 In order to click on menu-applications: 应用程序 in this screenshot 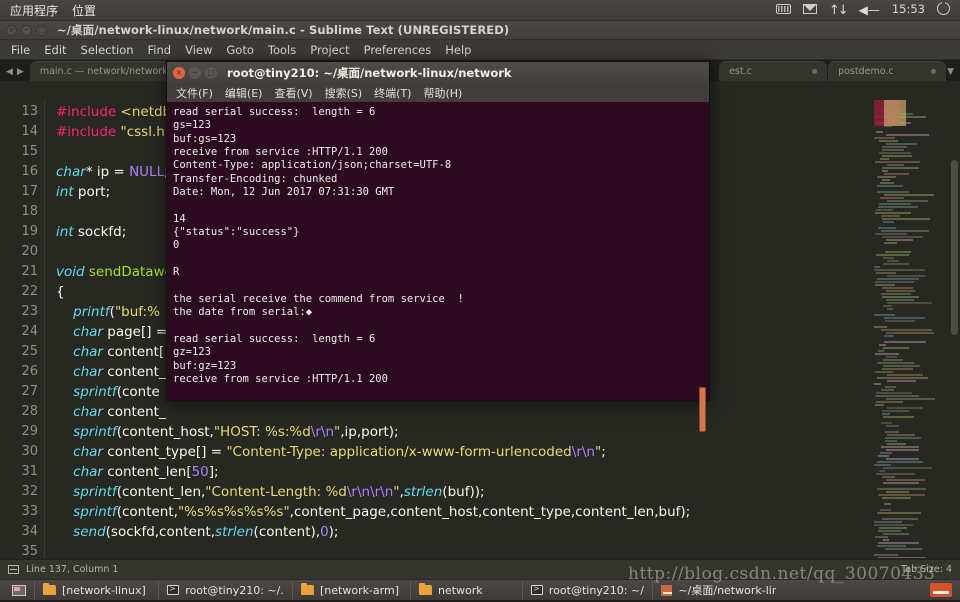, I will do `click(34, 10)`.